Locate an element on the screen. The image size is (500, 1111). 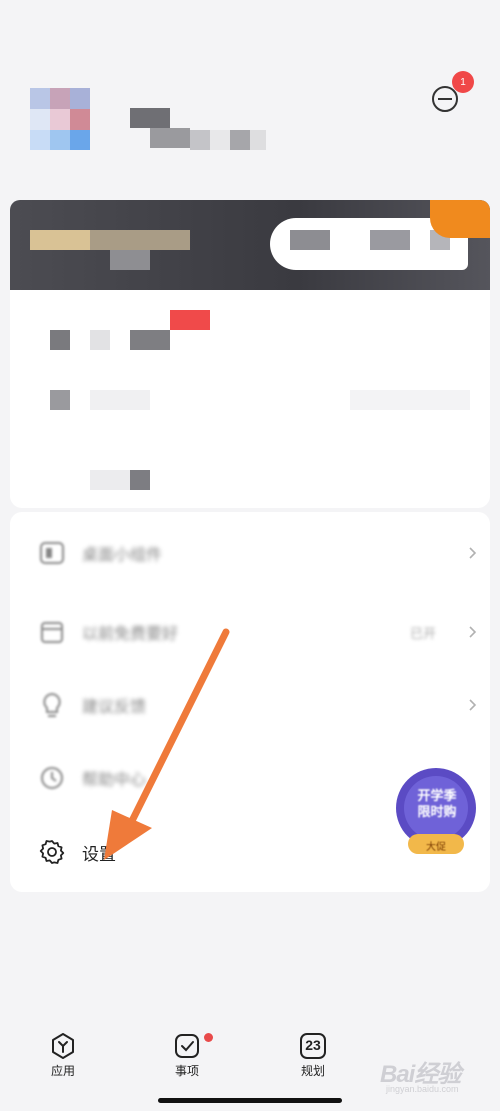
menu-item-reminder: 以前免费要好 已开 is located at coordinates (250, 632).